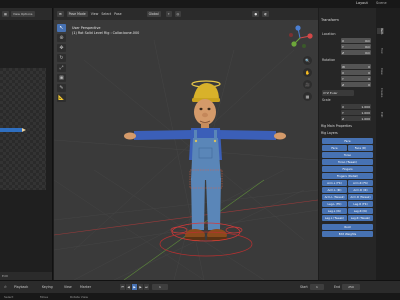 The height and width of the screenshot is (300, 400). Describe the element at coordinates (317, 287) in the screenshot. I see `start-frame-field: 1` at that location.